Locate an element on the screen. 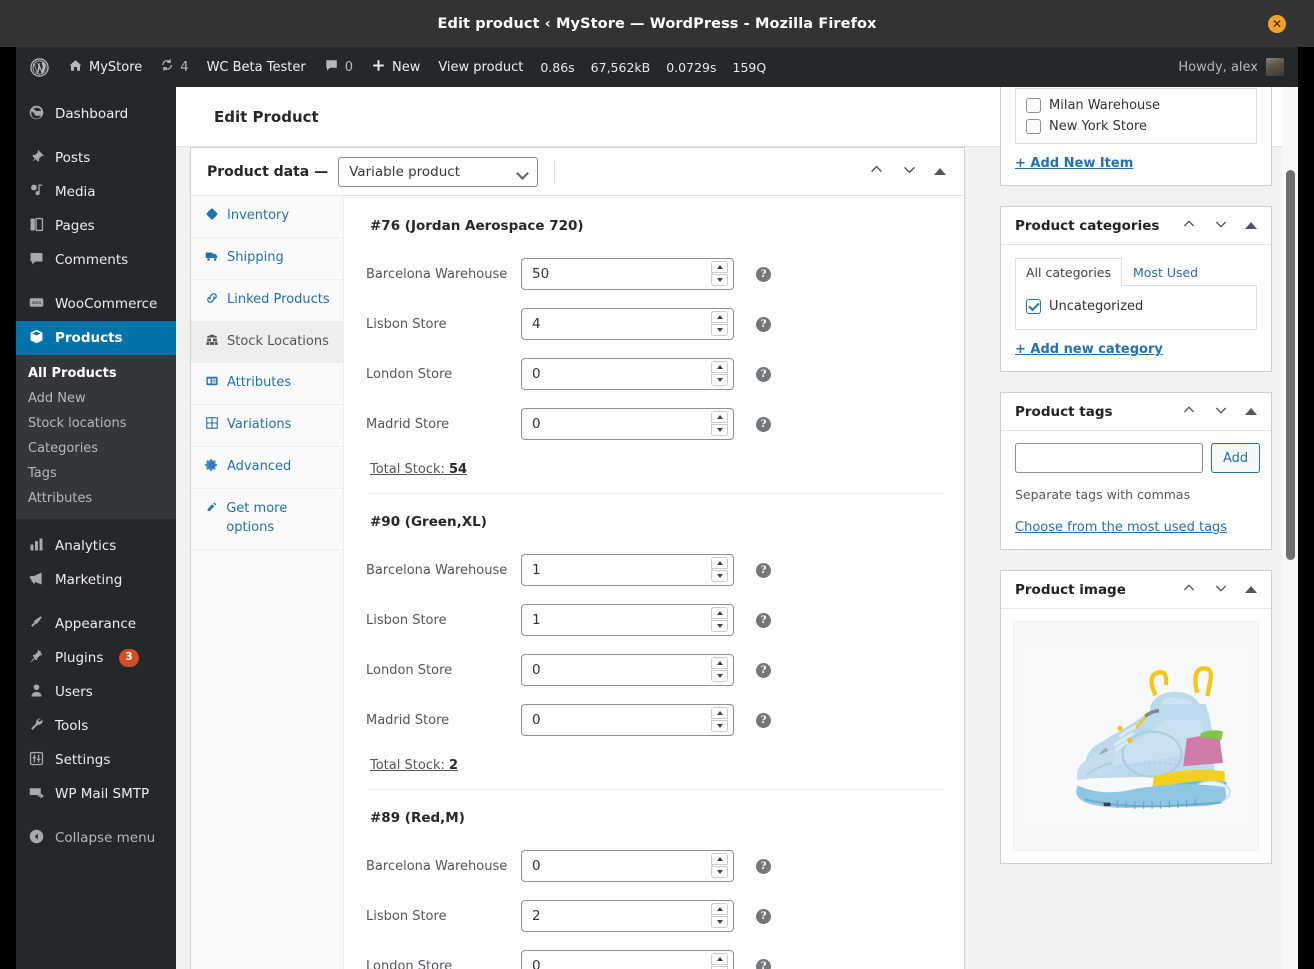  checklist-item: Milan Warehouse is located at coordinates (1136, 105).